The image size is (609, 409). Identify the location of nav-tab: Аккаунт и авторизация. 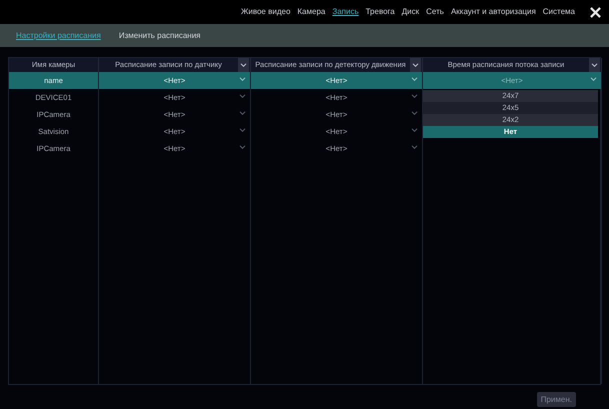
(493, 12).